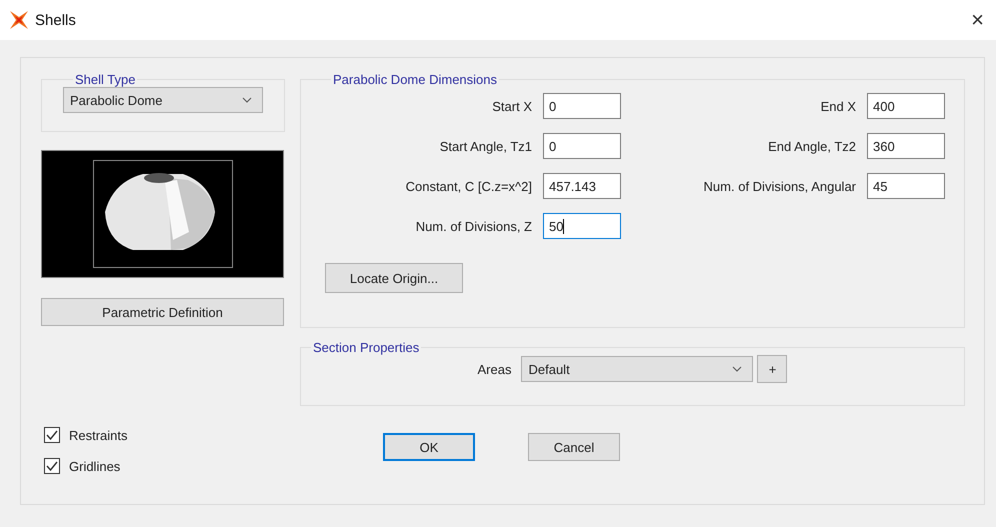 The image size is (996, 527). What do you see at coordinates (19, 20) in the screenshot?
I see `app-logo-icon` at bounding box center [19, 20].